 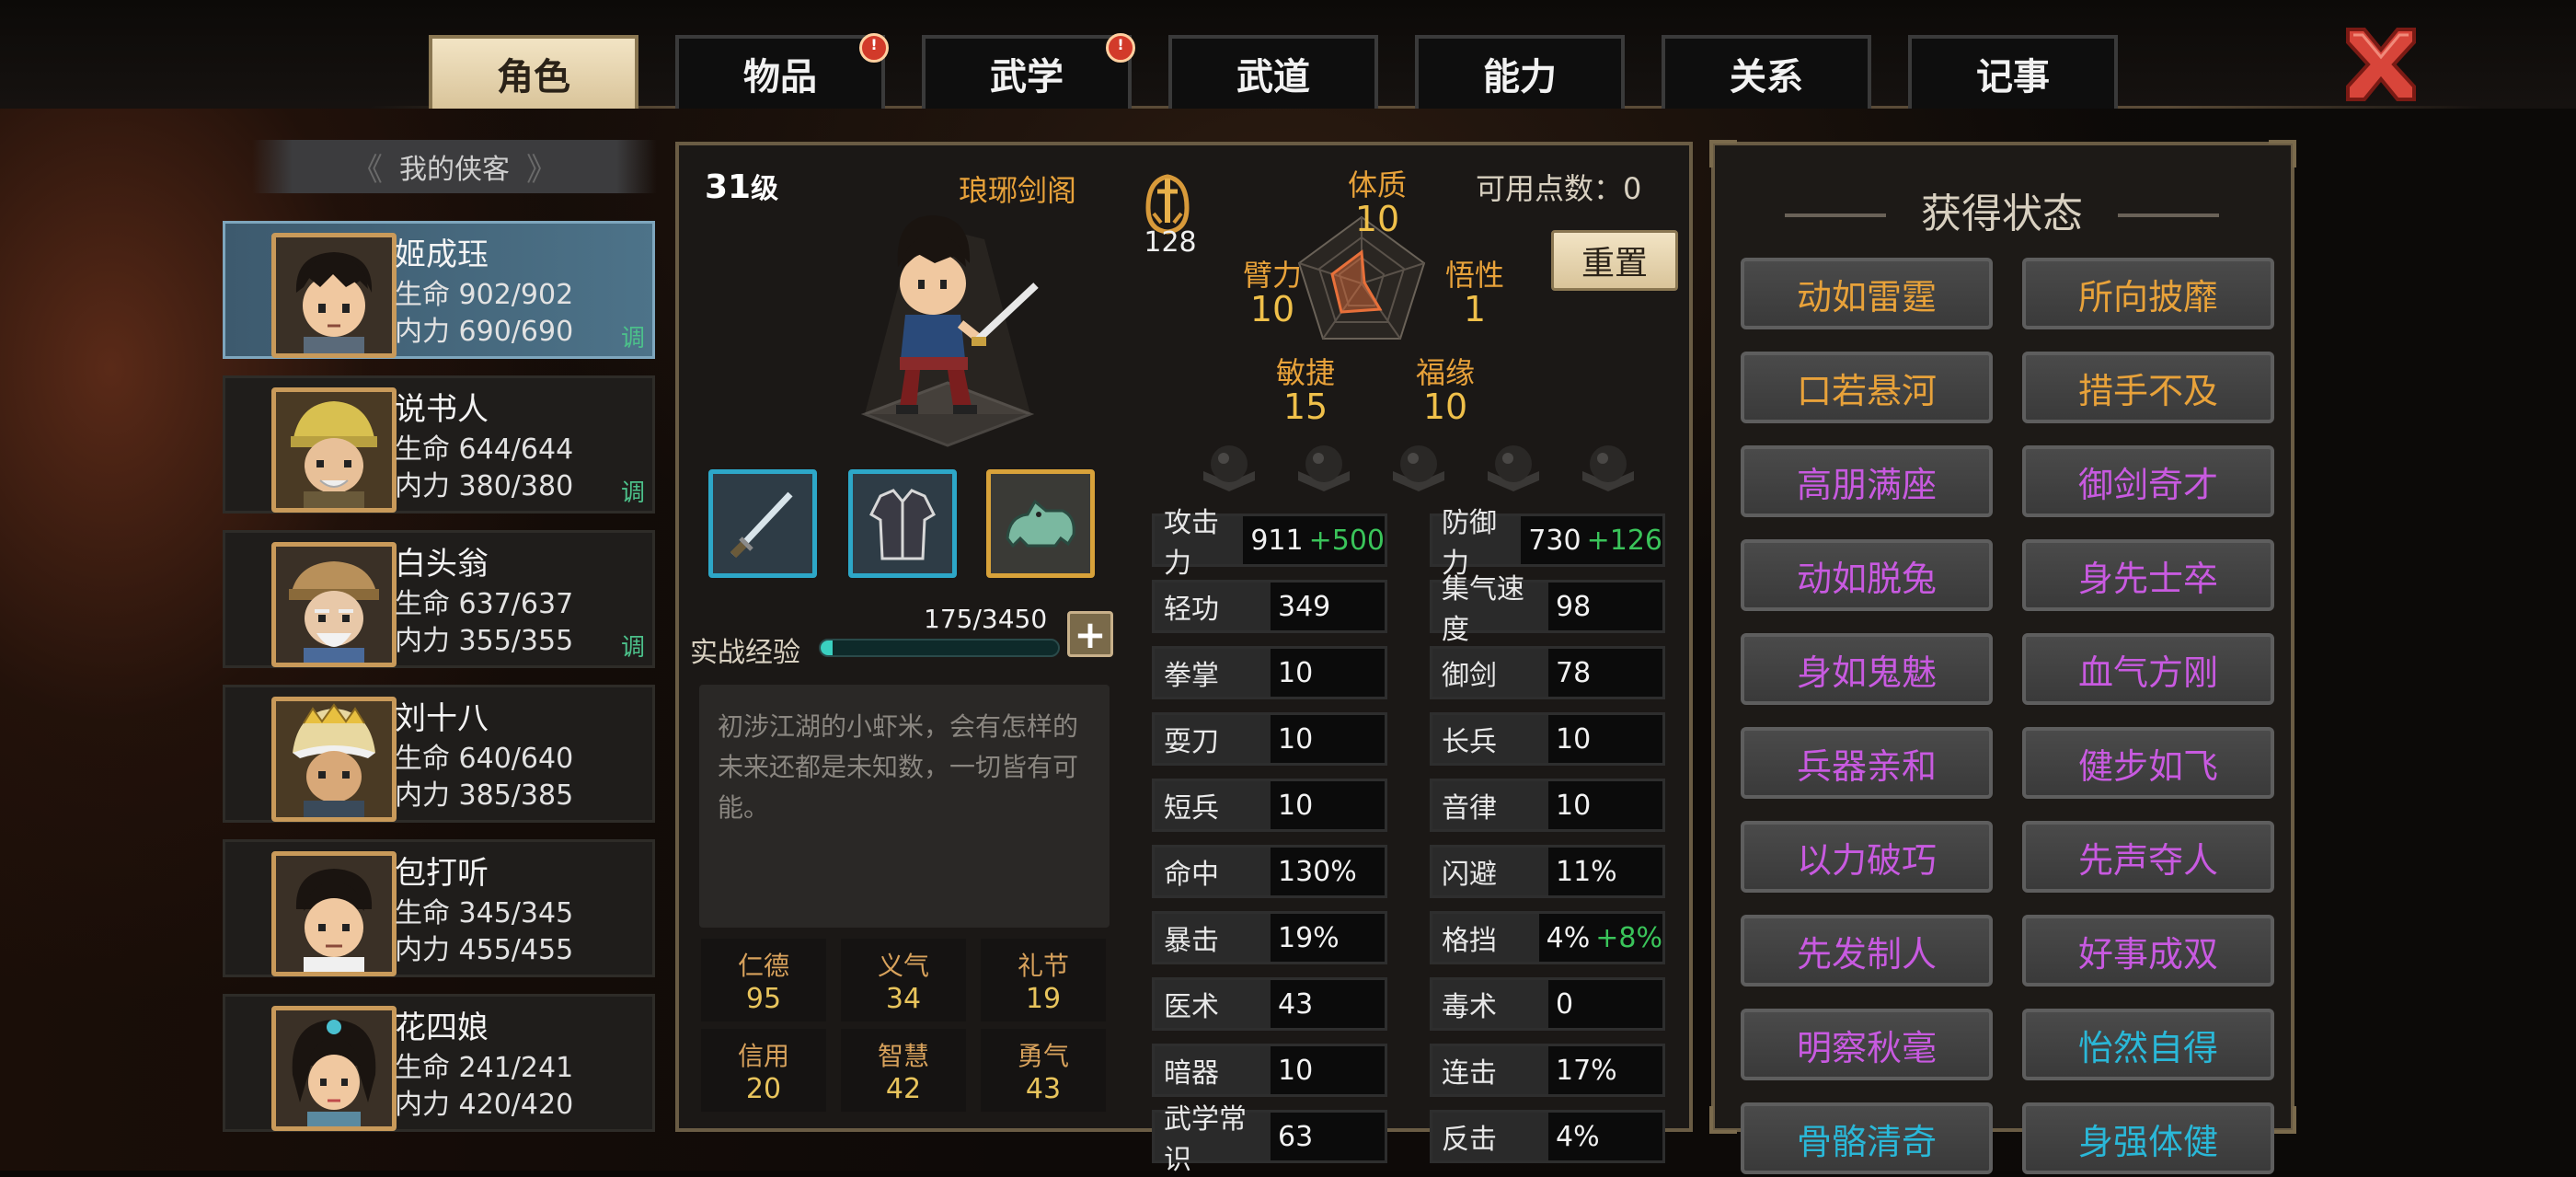 I want to click on stat-row: 音律 10, so click(x=1547, y=805).